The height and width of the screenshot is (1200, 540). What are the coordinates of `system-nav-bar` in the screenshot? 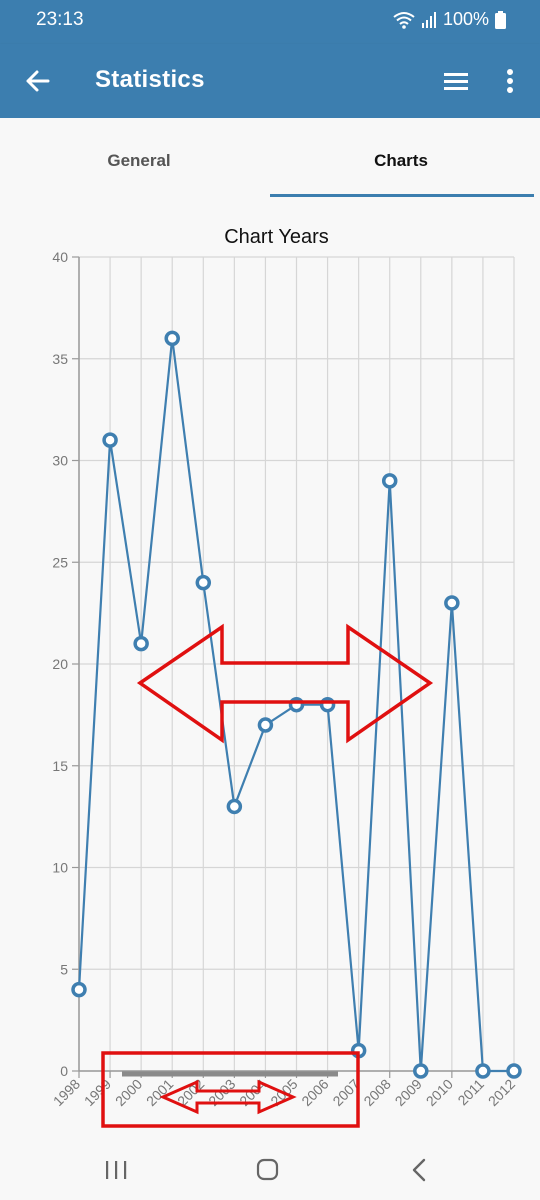 It's located at (270, 1169).